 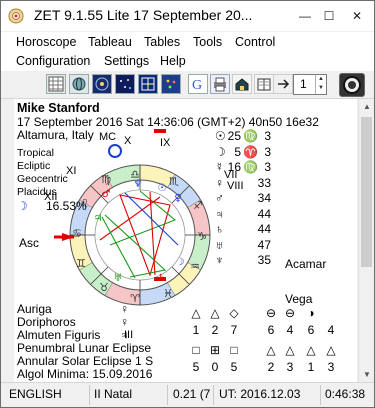 I want to click on scroll-up-icon: ▲, so click(x=367, y=107).